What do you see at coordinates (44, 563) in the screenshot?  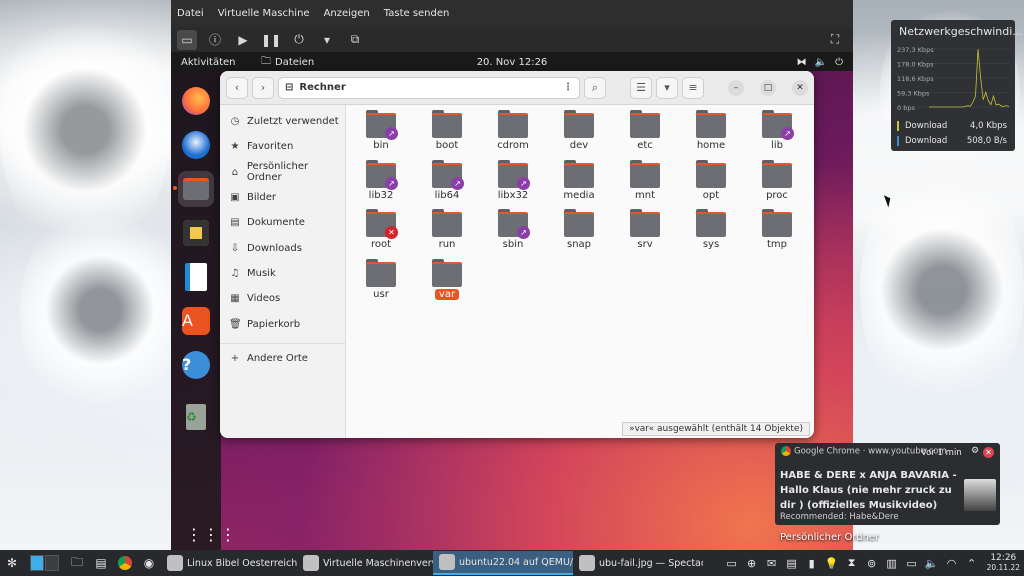 I see `virtual-desktop-pager` at bounding box center [44, 563].